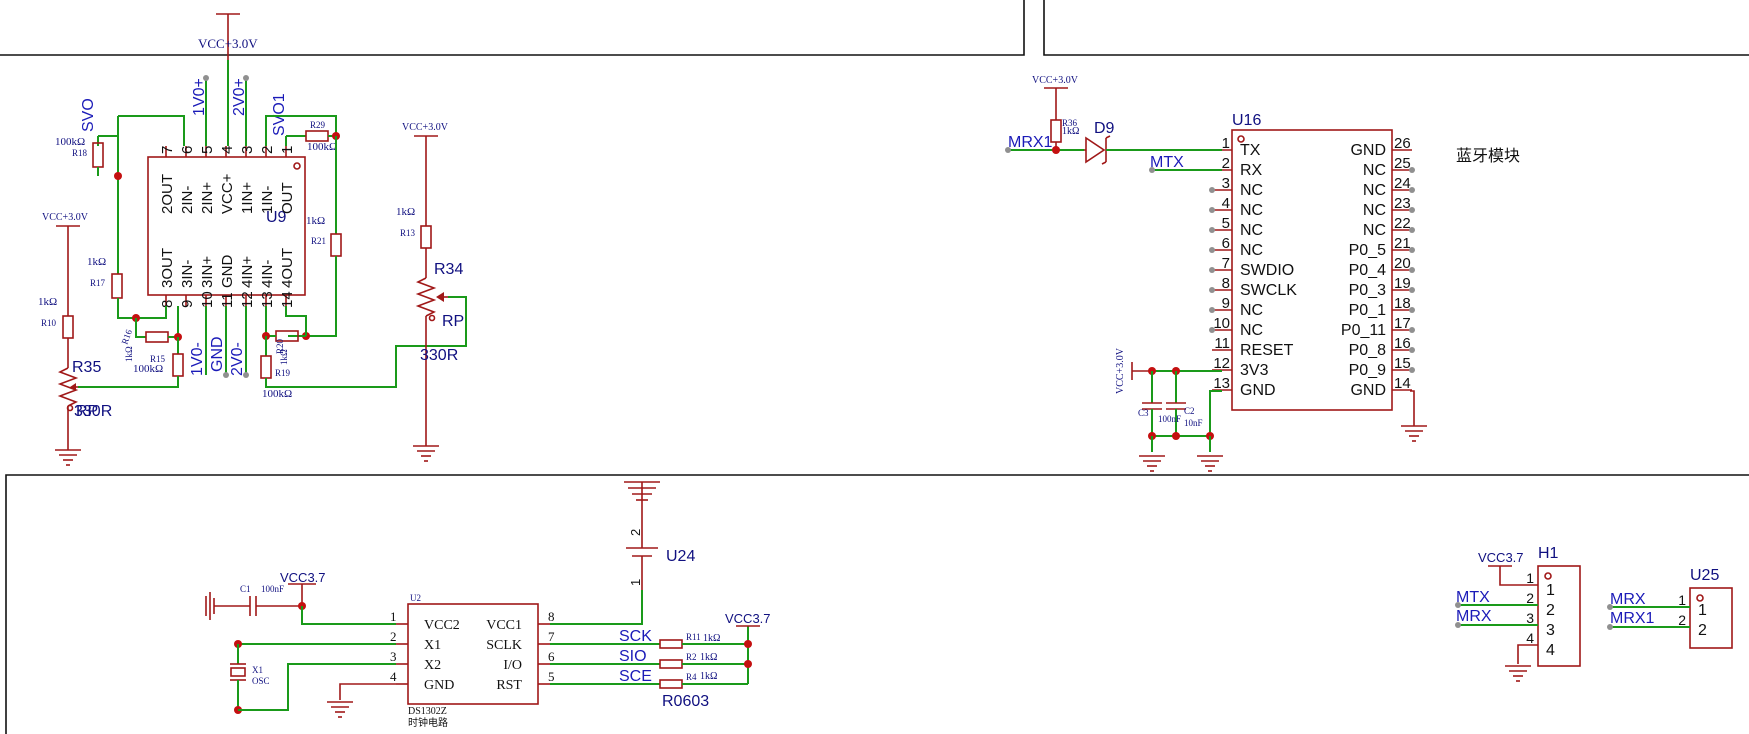  What do you see at coordinates (1226, 243) in the screenshot?
I see `u16-pin-number: 6` at bounding box center [1226, 243].